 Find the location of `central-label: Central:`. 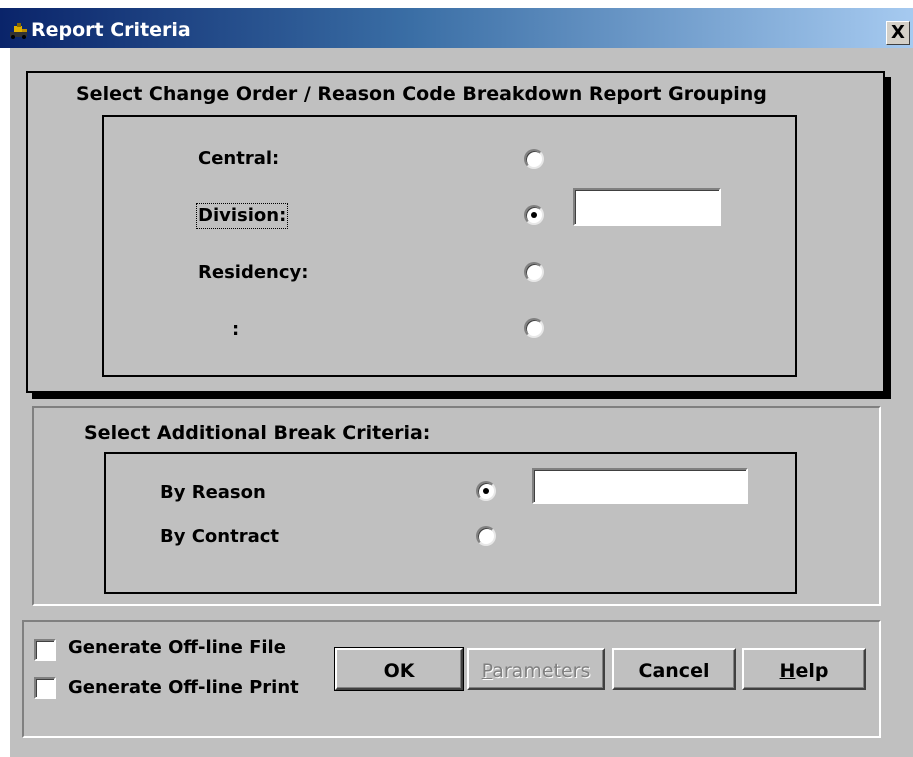

central-label: Central: is located at coordinates (239, 158).